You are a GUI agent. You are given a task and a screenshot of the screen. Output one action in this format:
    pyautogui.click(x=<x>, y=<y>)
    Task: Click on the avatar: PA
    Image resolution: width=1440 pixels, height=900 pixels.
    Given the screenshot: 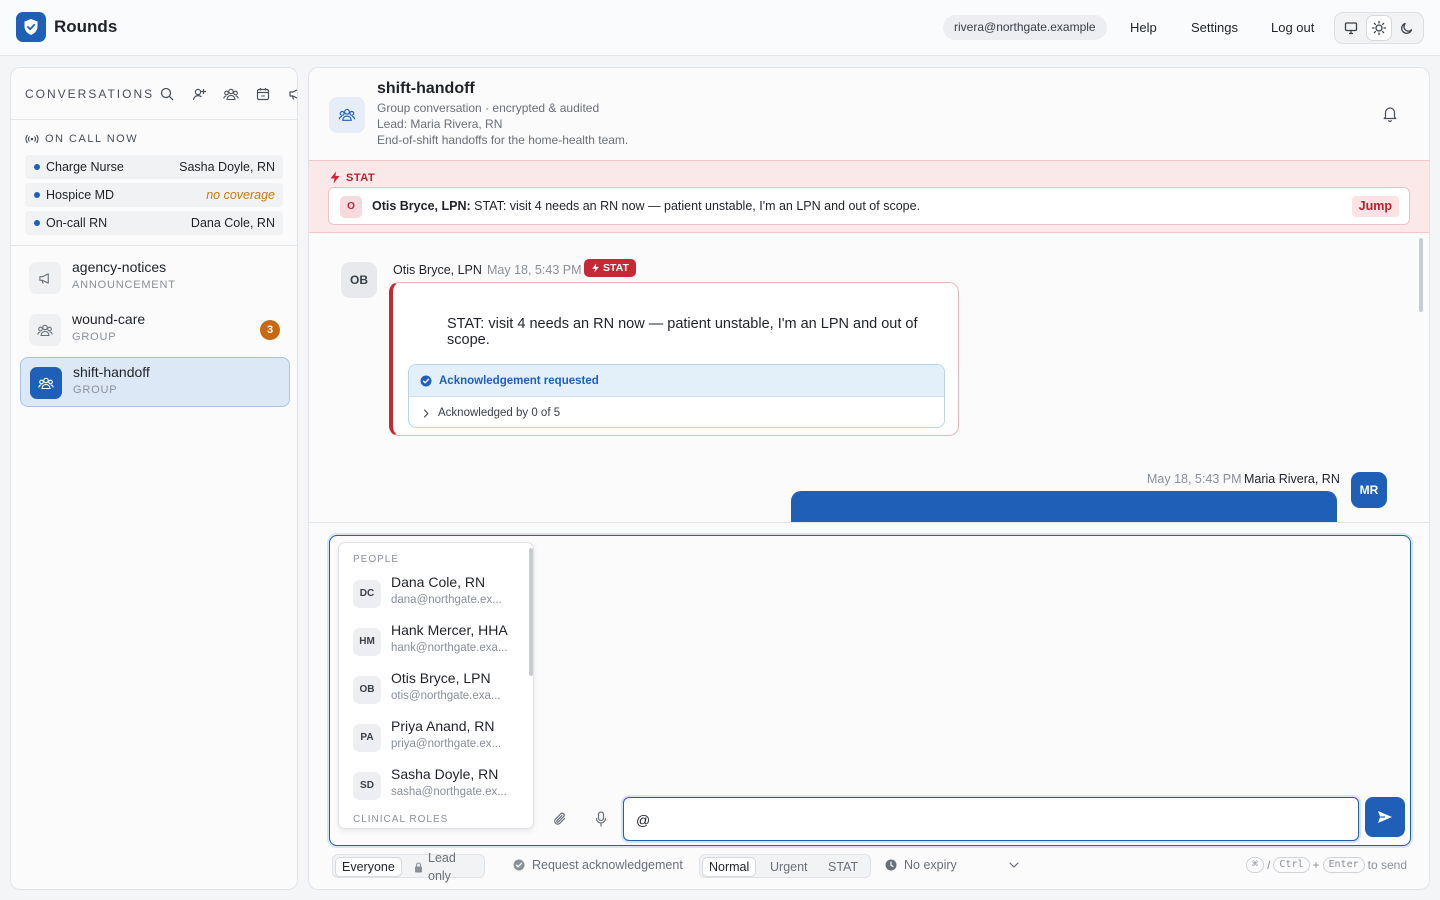 What is the action you would take?
    pyautogui.click(x=367, y=738)
    